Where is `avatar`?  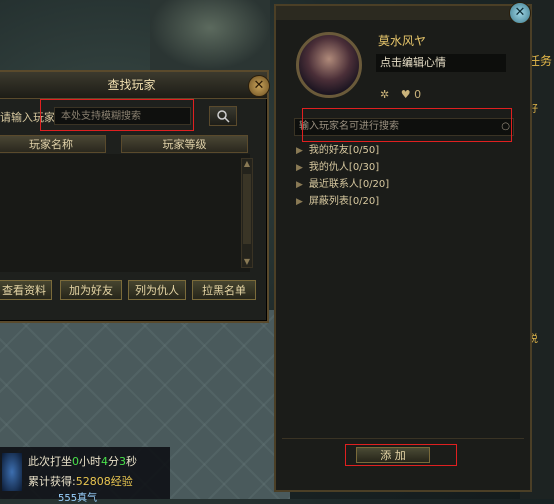 avatar is located at coordinates (329, 65).